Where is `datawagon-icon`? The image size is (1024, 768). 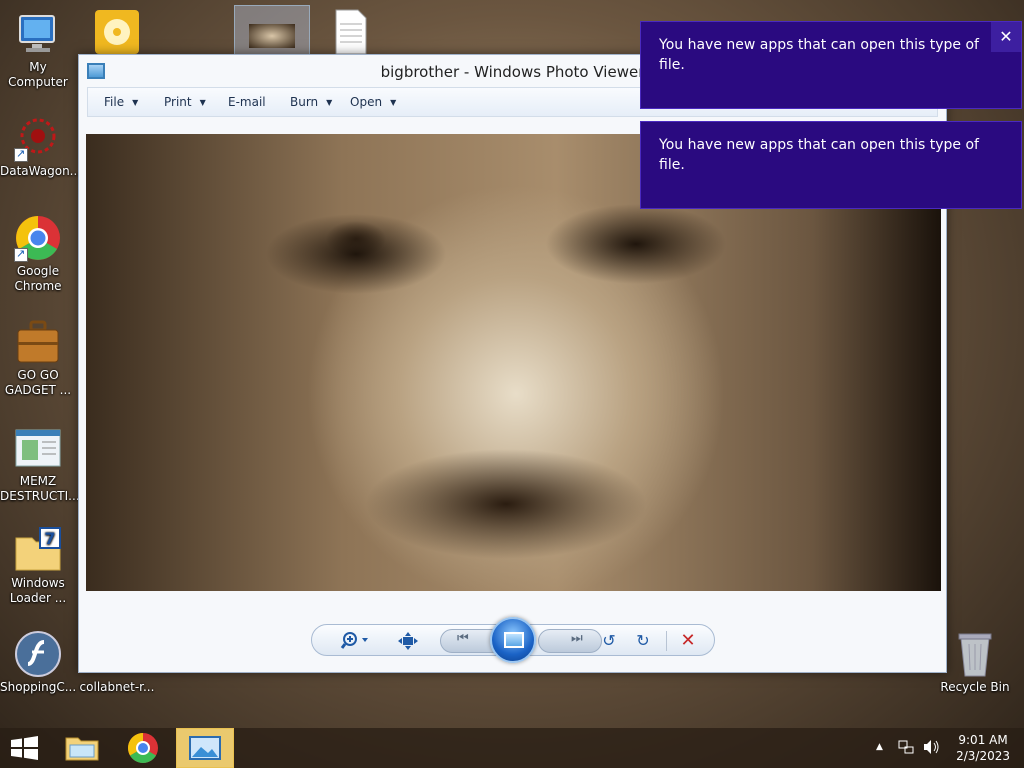
datawagon-icon is located at coordinates (38, 138).